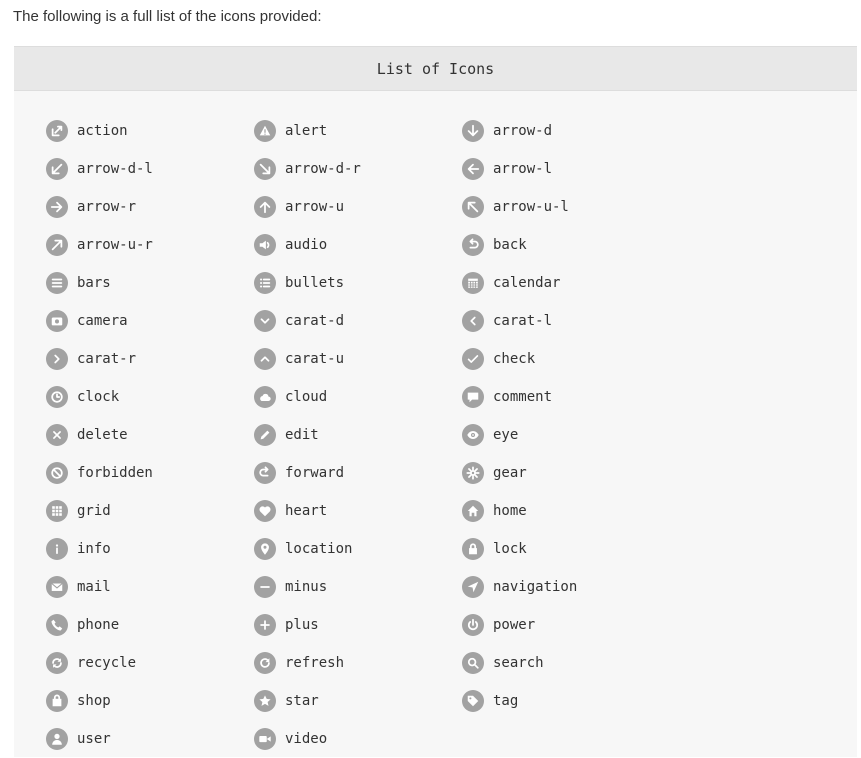 The width and height of the screenshot is (861, 758). What do you see at coordinates (358, 245) in the screenshot?
I see `icon-list-item: audio` at bounding box center [358, 245].